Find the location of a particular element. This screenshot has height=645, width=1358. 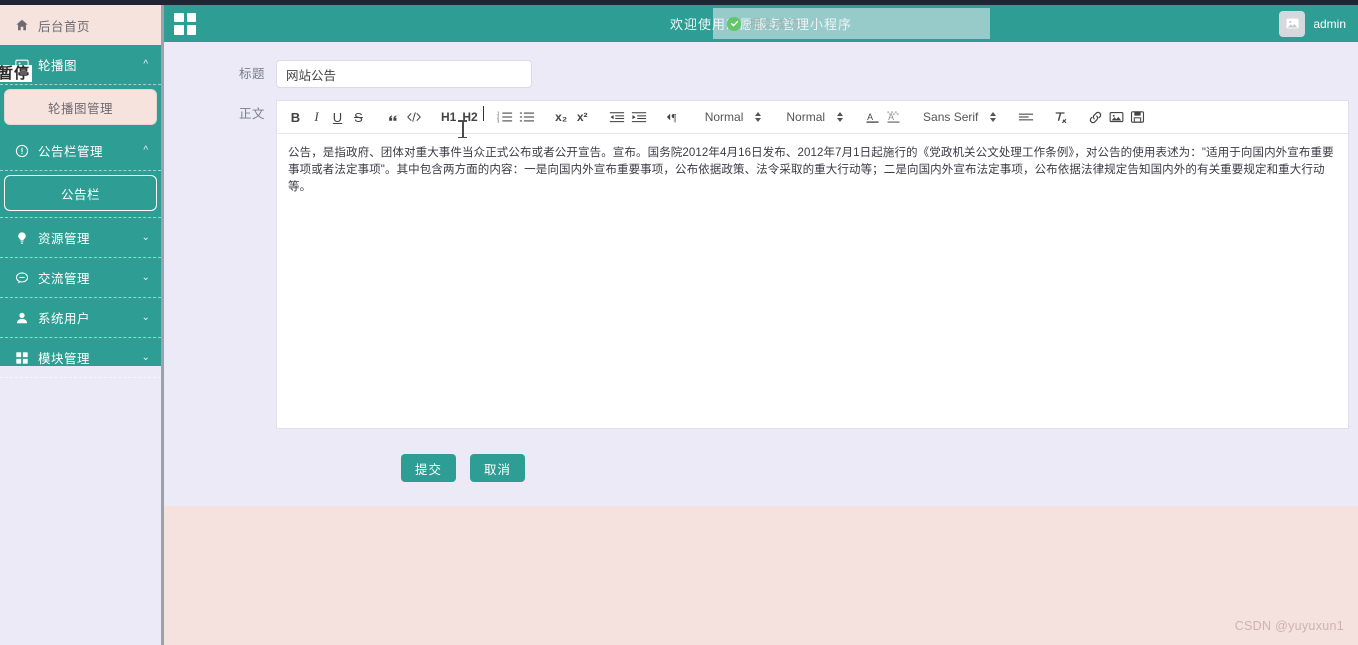

size-select: Normal is located at coordinates (733, 117).